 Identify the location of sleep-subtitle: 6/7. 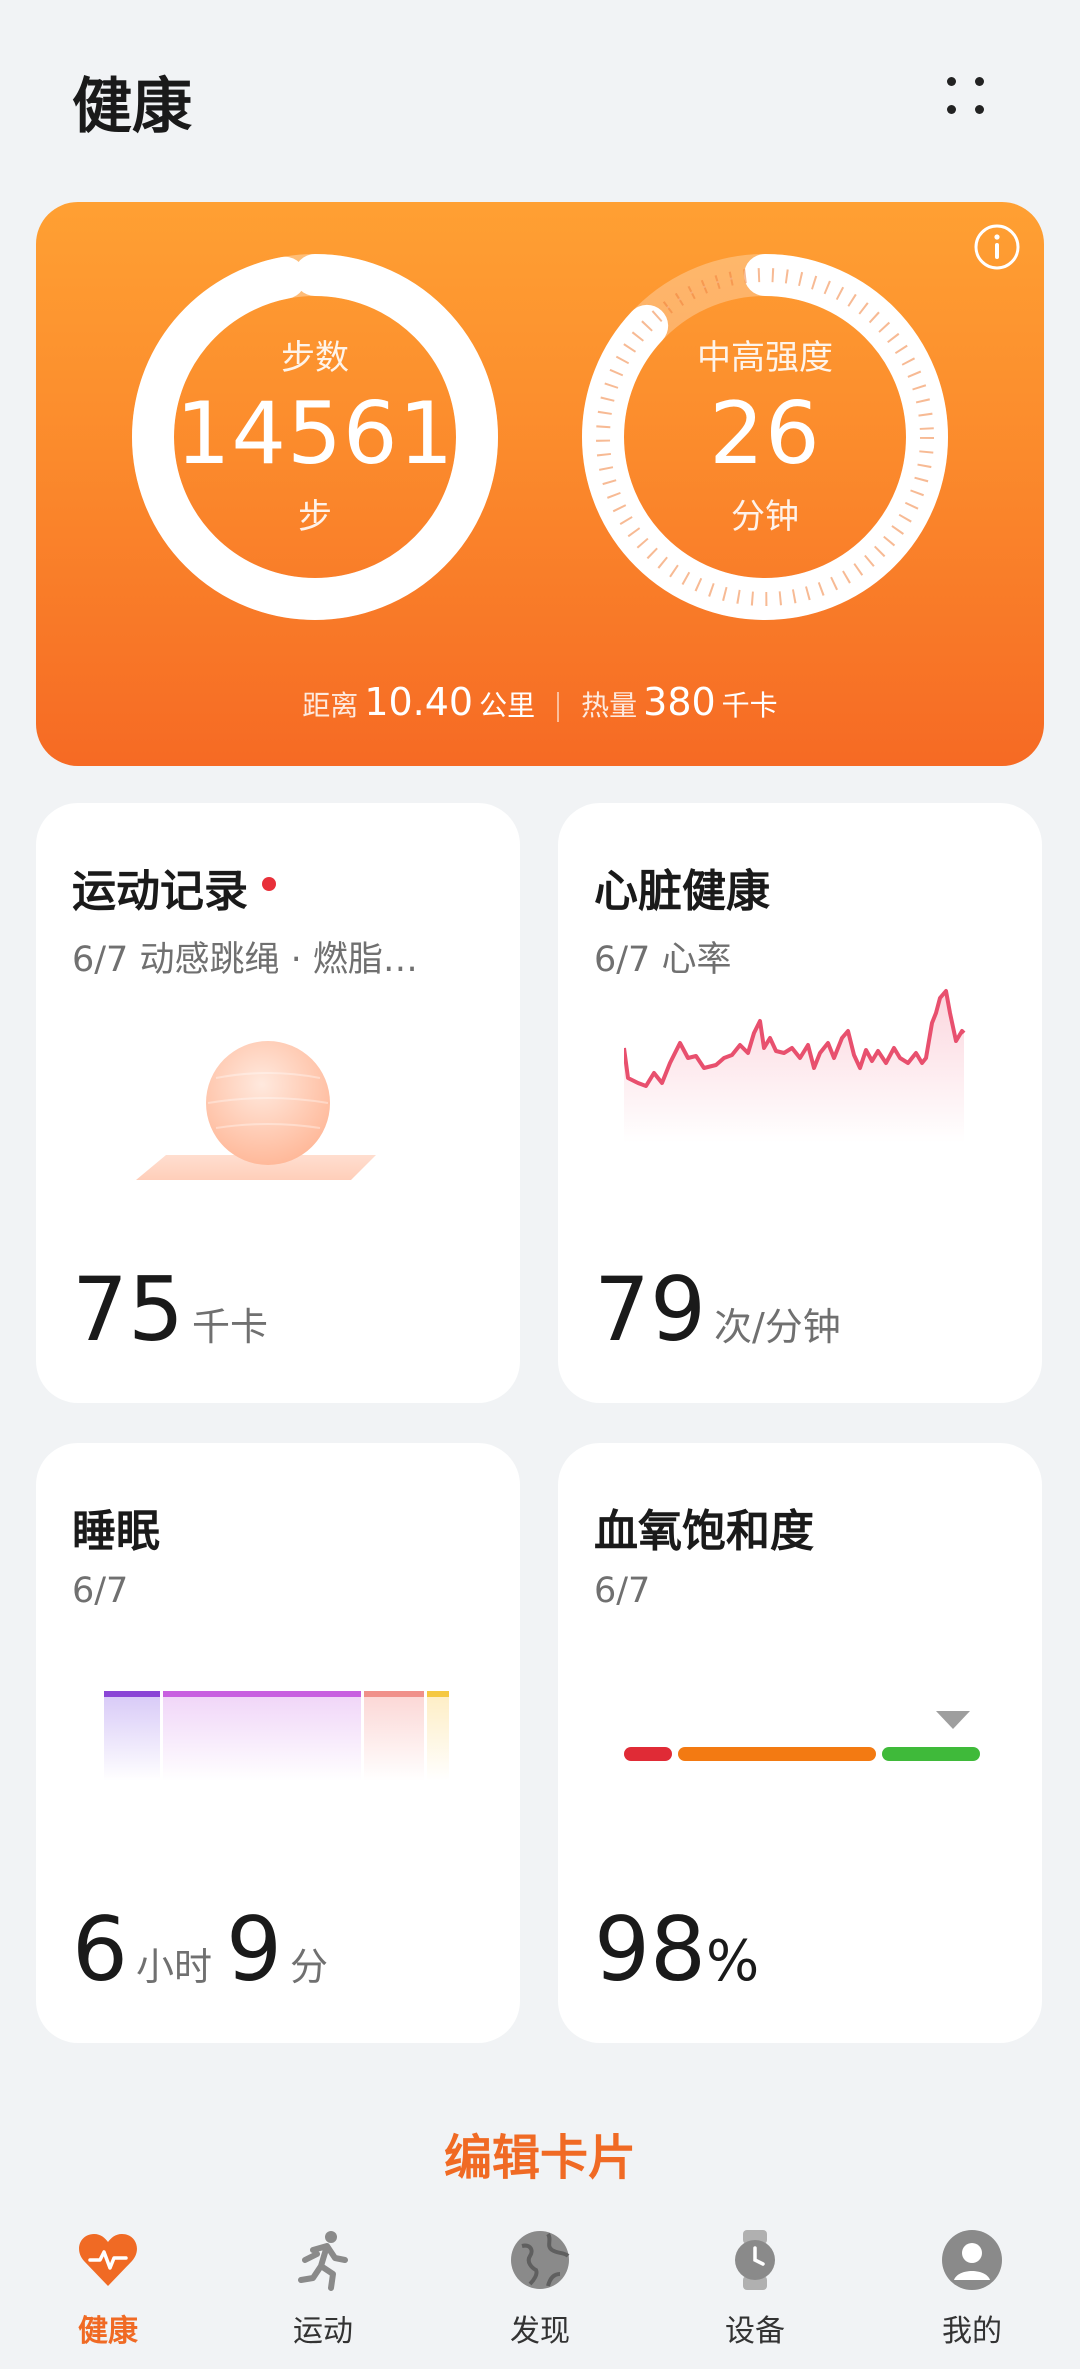
(100, 1591).